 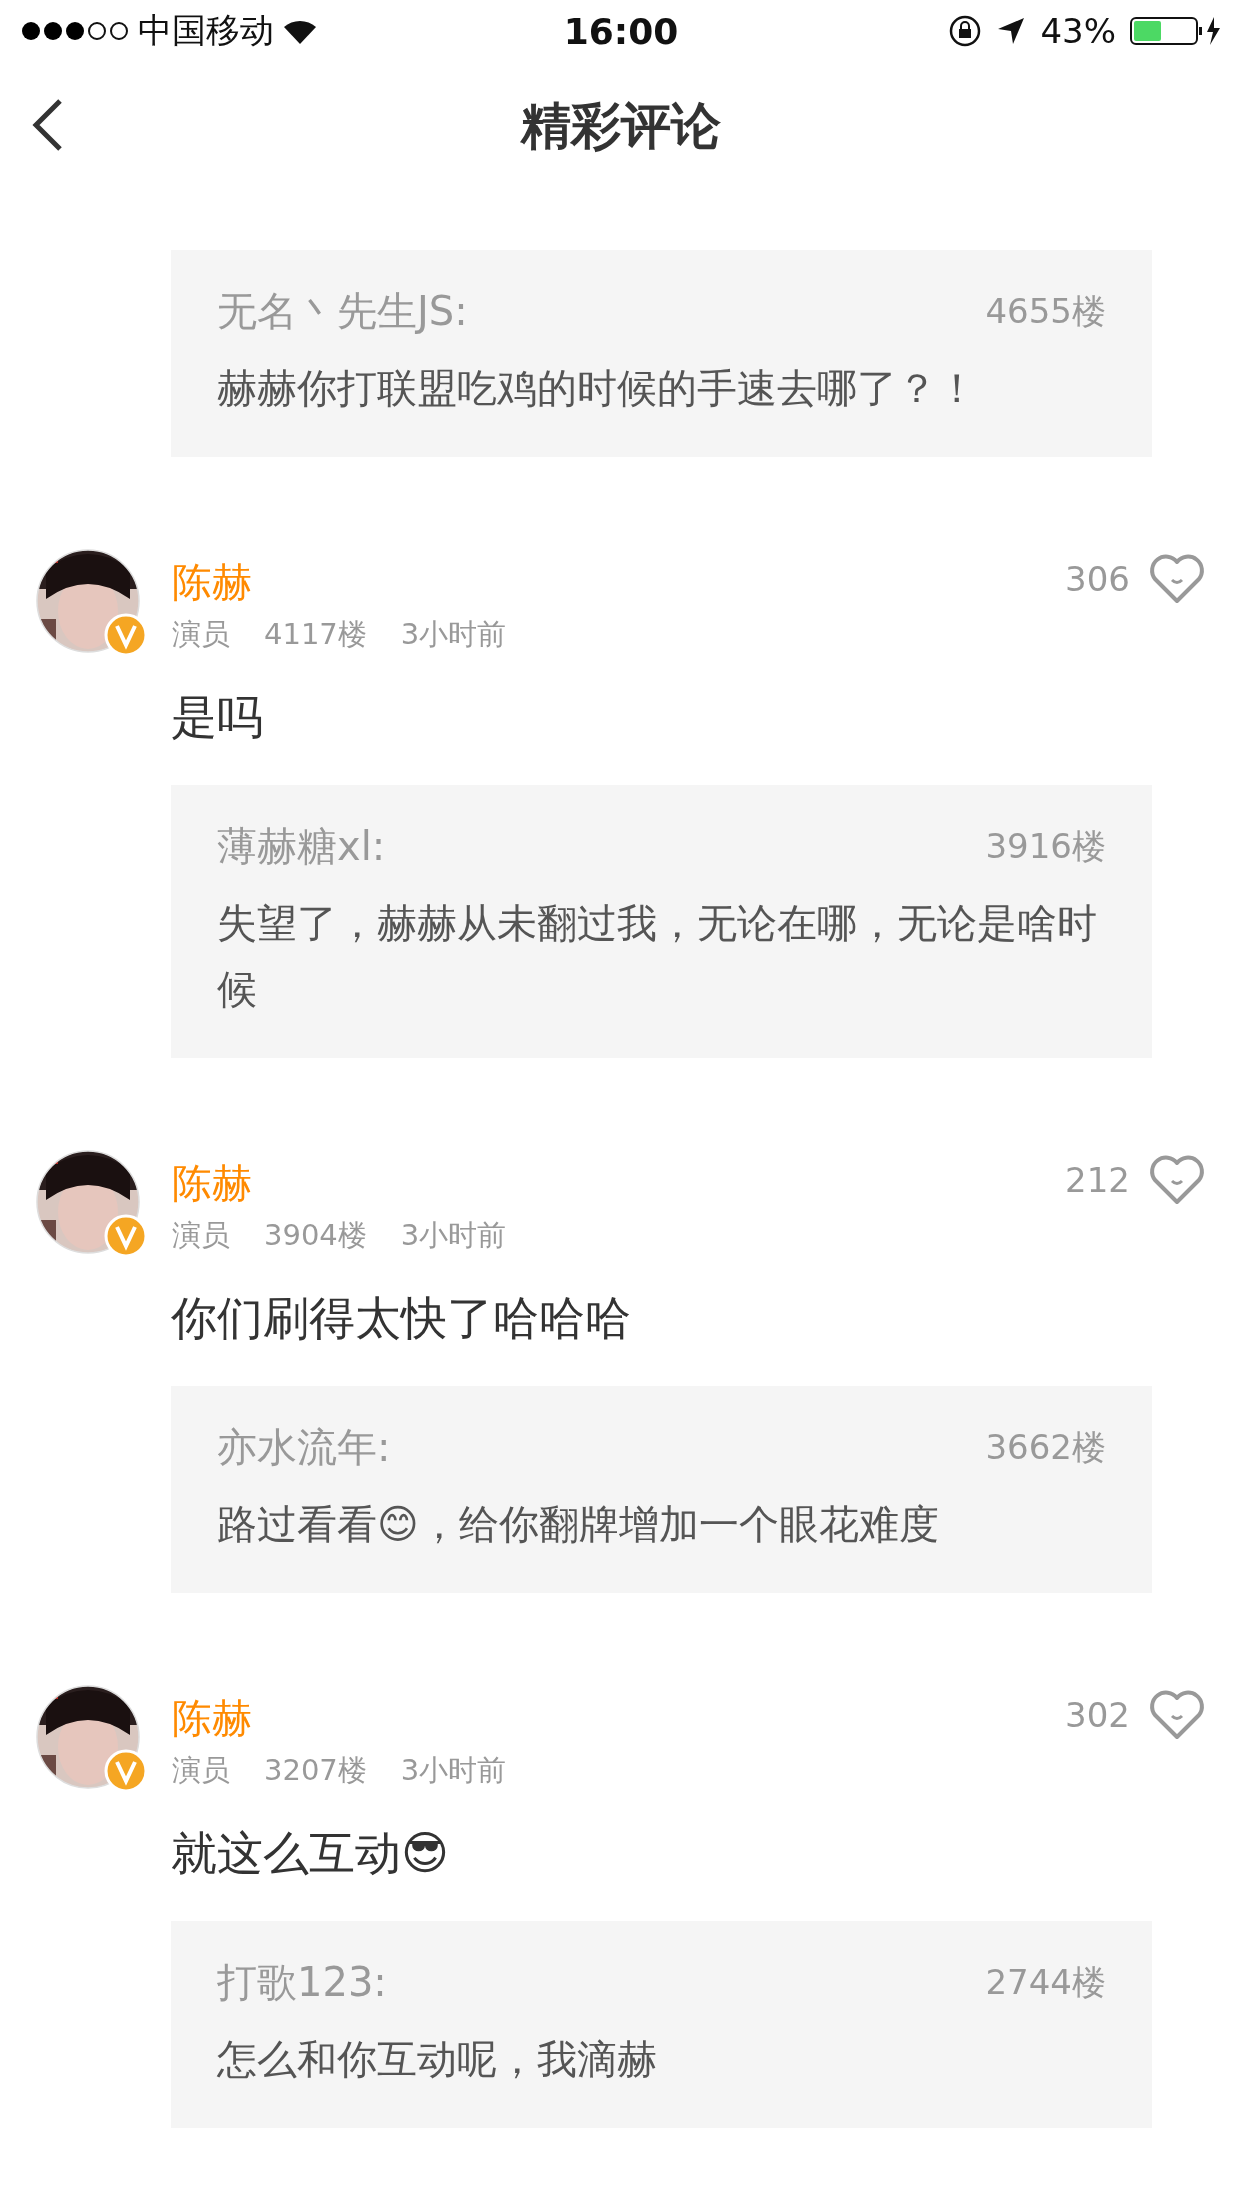 What do you see at coordinates (1011, 31) in the screenshot?
I see `location-arrow-icon` at bounding box center [1011, 31].